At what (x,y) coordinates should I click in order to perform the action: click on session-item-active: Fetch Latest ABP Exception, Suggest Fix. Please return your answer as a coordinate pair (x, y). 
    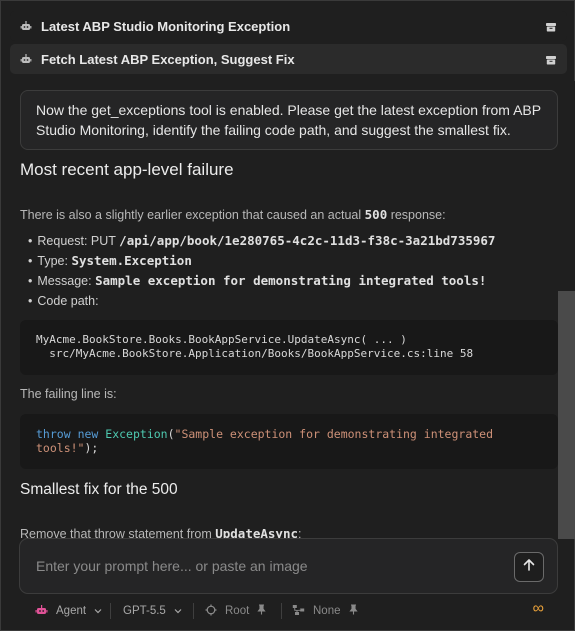
    Looking at the image, I should click on (288, 59).